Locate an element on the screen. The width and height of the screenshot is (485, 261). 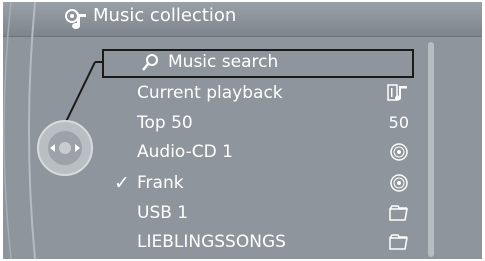
menu-item-label: LIEBLINGSSONGS is located at coordinates (211, 242).